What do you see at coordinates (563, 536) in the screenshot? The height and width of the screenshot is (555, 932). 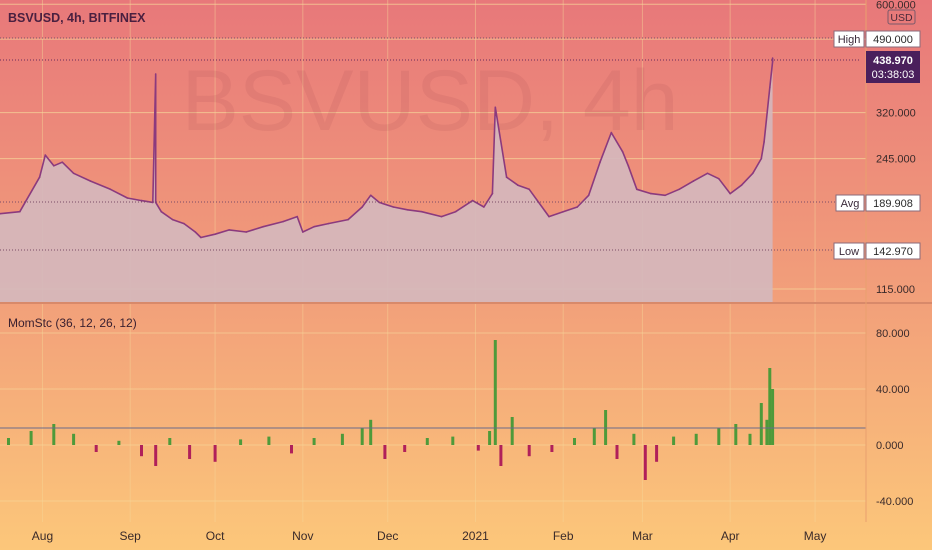 I see `time-tick-label: Feb` at bounding box center [563, 536].